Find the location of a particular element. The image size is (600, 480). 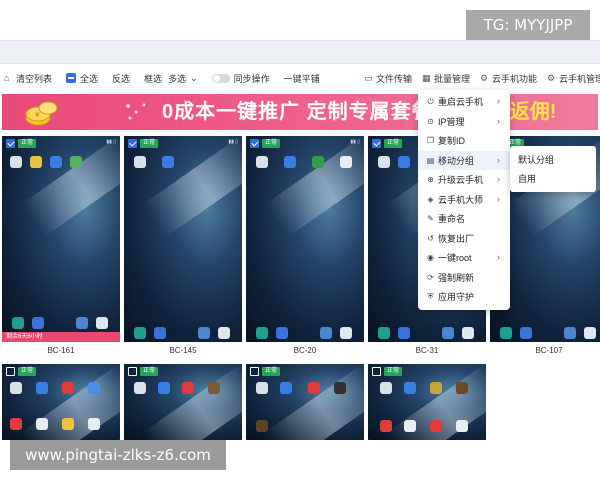

chevron-right-icon: › is located at coordinates (498, 257).